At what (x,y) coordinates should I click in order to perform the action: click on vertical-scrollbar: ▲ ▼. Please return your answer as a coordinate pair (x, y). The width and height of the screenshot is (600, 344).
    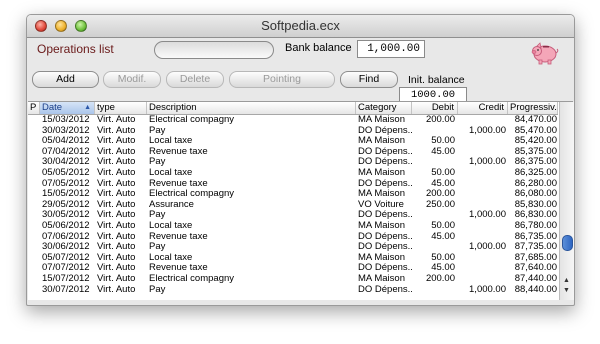
    Looking at the image, I should click on (566, 201).